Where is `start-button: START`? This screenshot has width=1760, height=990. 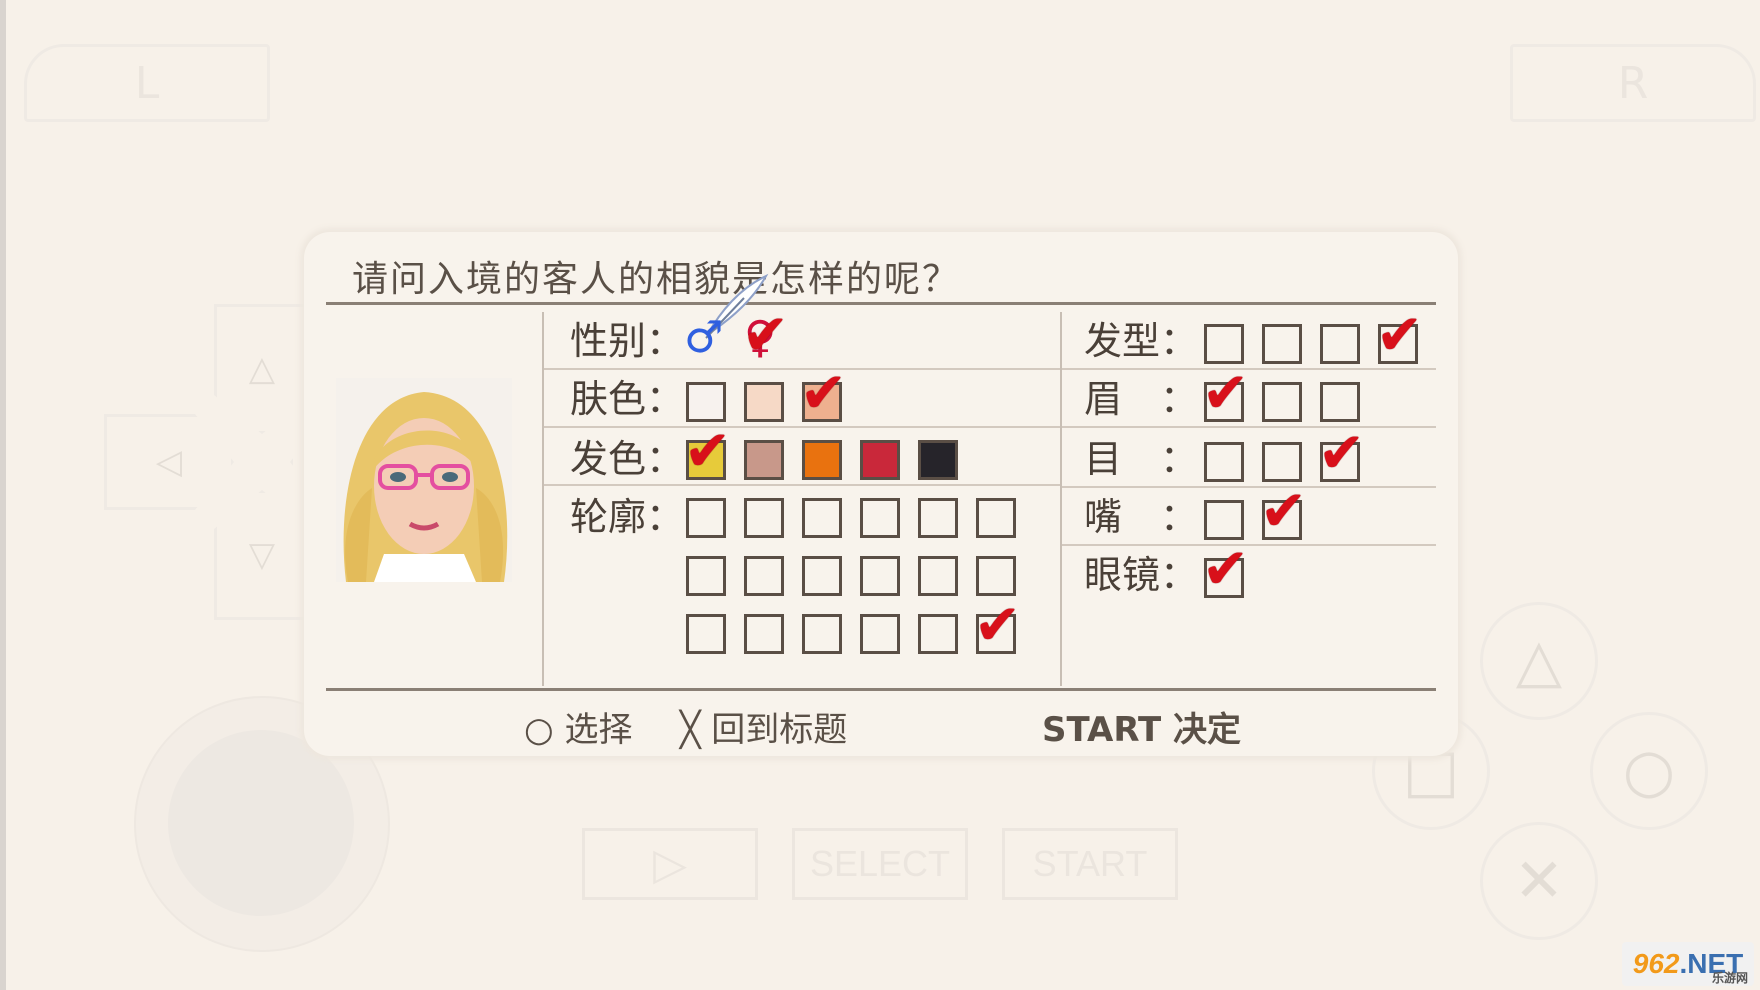 start-button: START is located at coordinates (1090, 864).